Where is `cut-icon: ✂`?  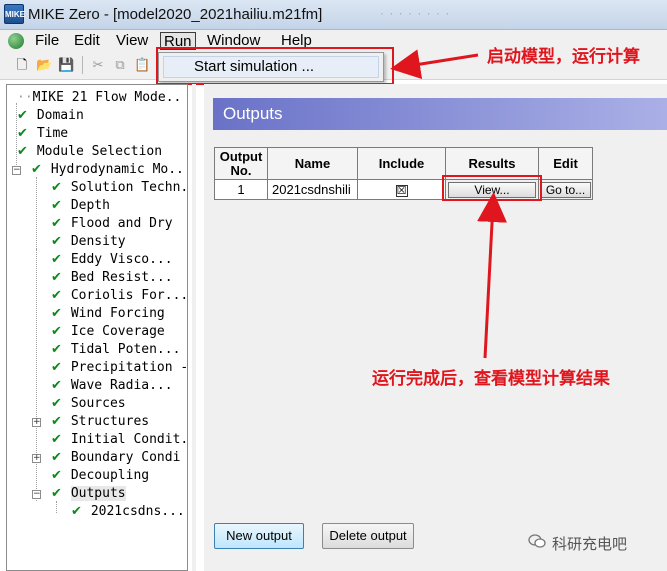 cut-icon: ✂ is located at coordinates (98, 65).